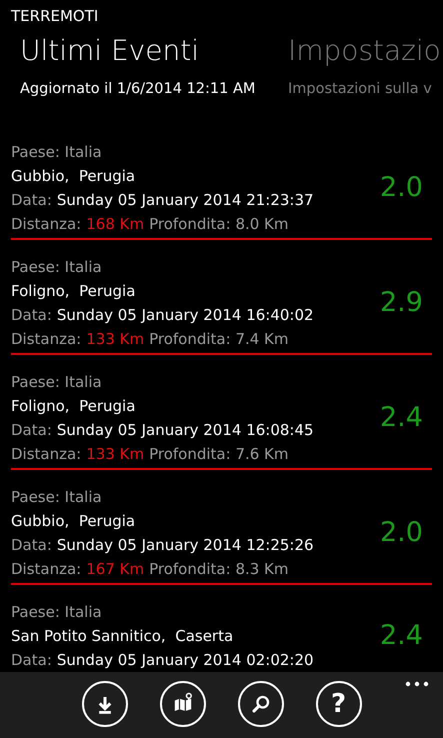  What do you see at coordinates (183, 704) in the screenshot?
I see `map-button` at bounding box center [183, 704].